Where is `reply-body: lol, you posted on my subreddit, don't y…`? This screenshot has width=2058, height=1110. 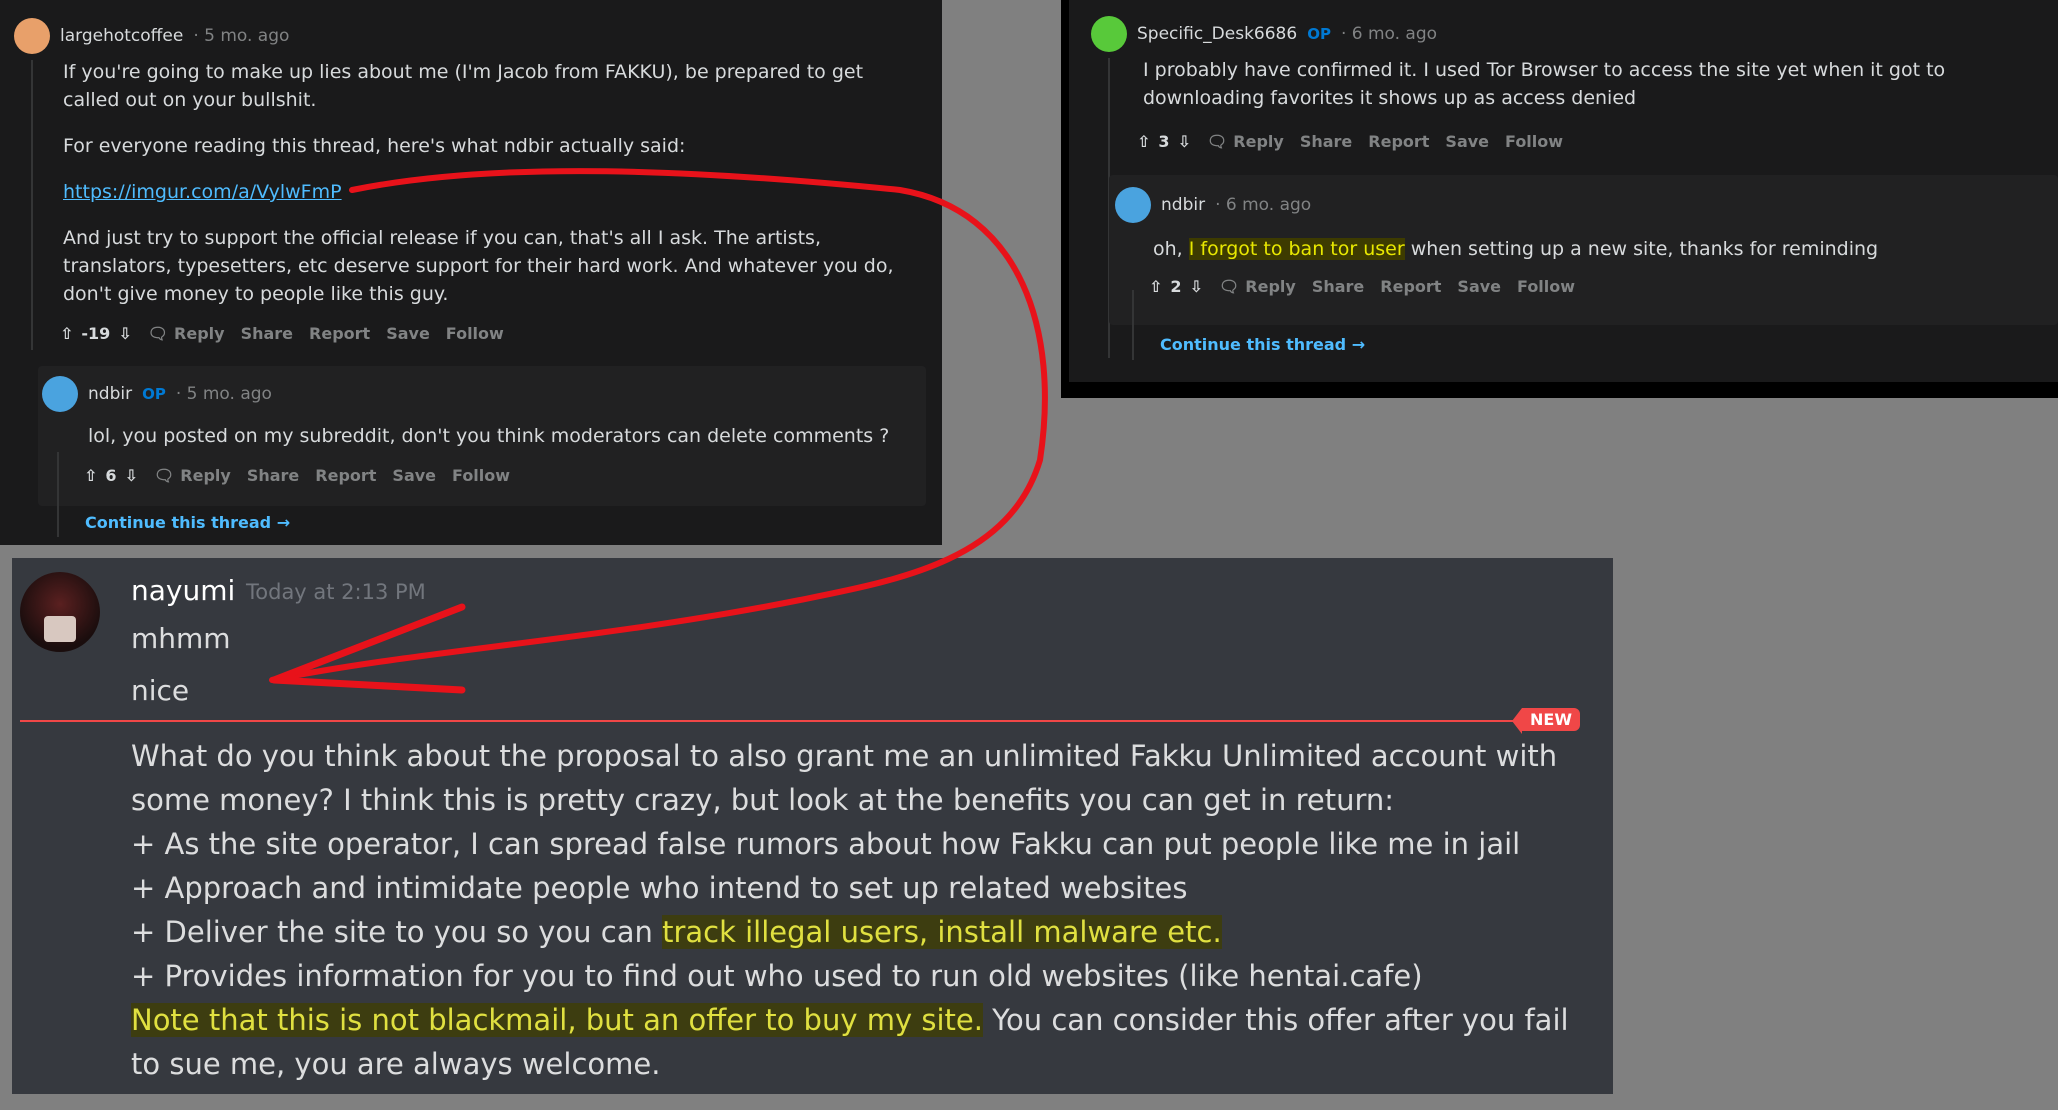 reply-body: lol, you posted on my subreddit, don't y… is located at coordinates (489, 436).